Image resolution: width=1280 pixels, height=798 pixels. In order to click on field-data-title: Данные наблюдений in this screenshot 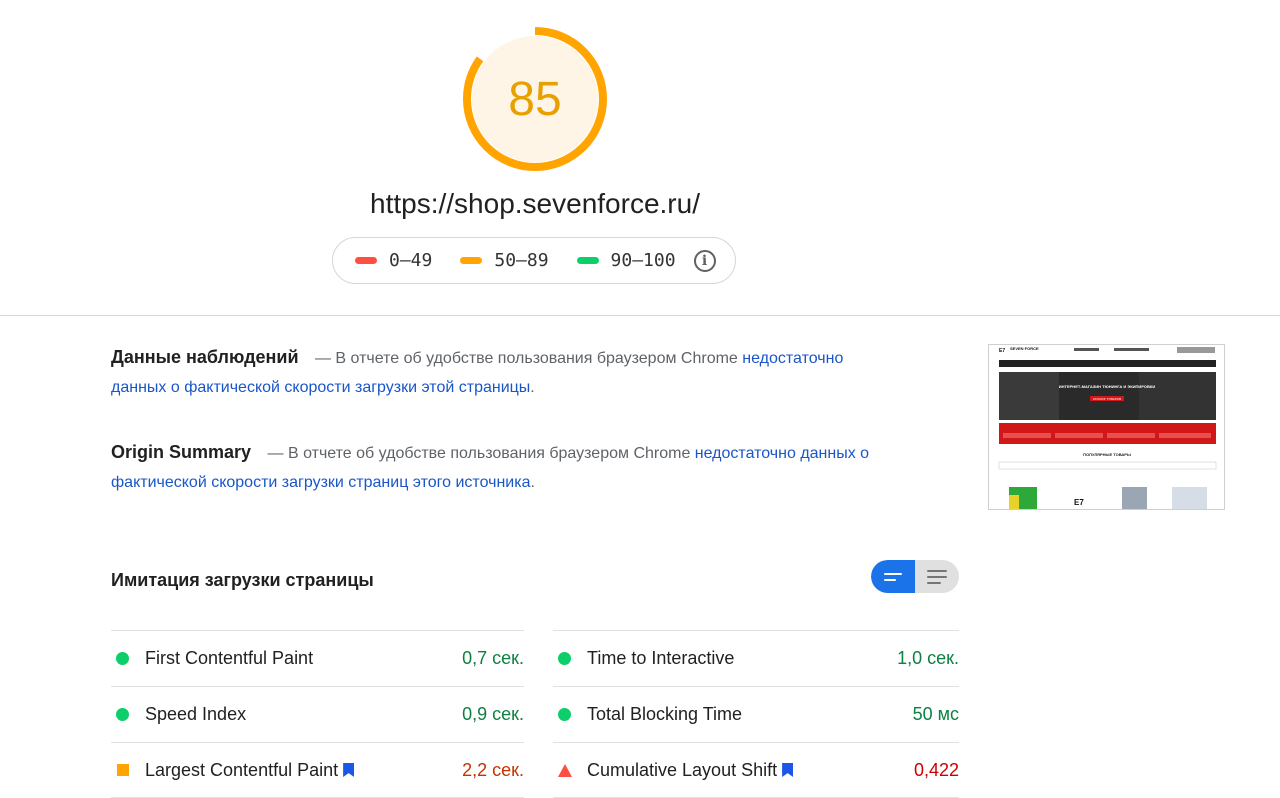, I will do `click(205, 357)`.